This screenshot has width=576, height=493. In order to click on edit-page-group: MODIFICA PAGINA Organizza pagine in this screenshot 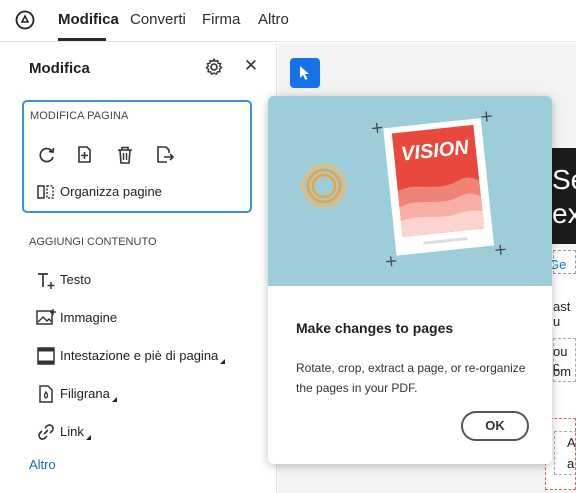, I will do `click(137, 156)`.